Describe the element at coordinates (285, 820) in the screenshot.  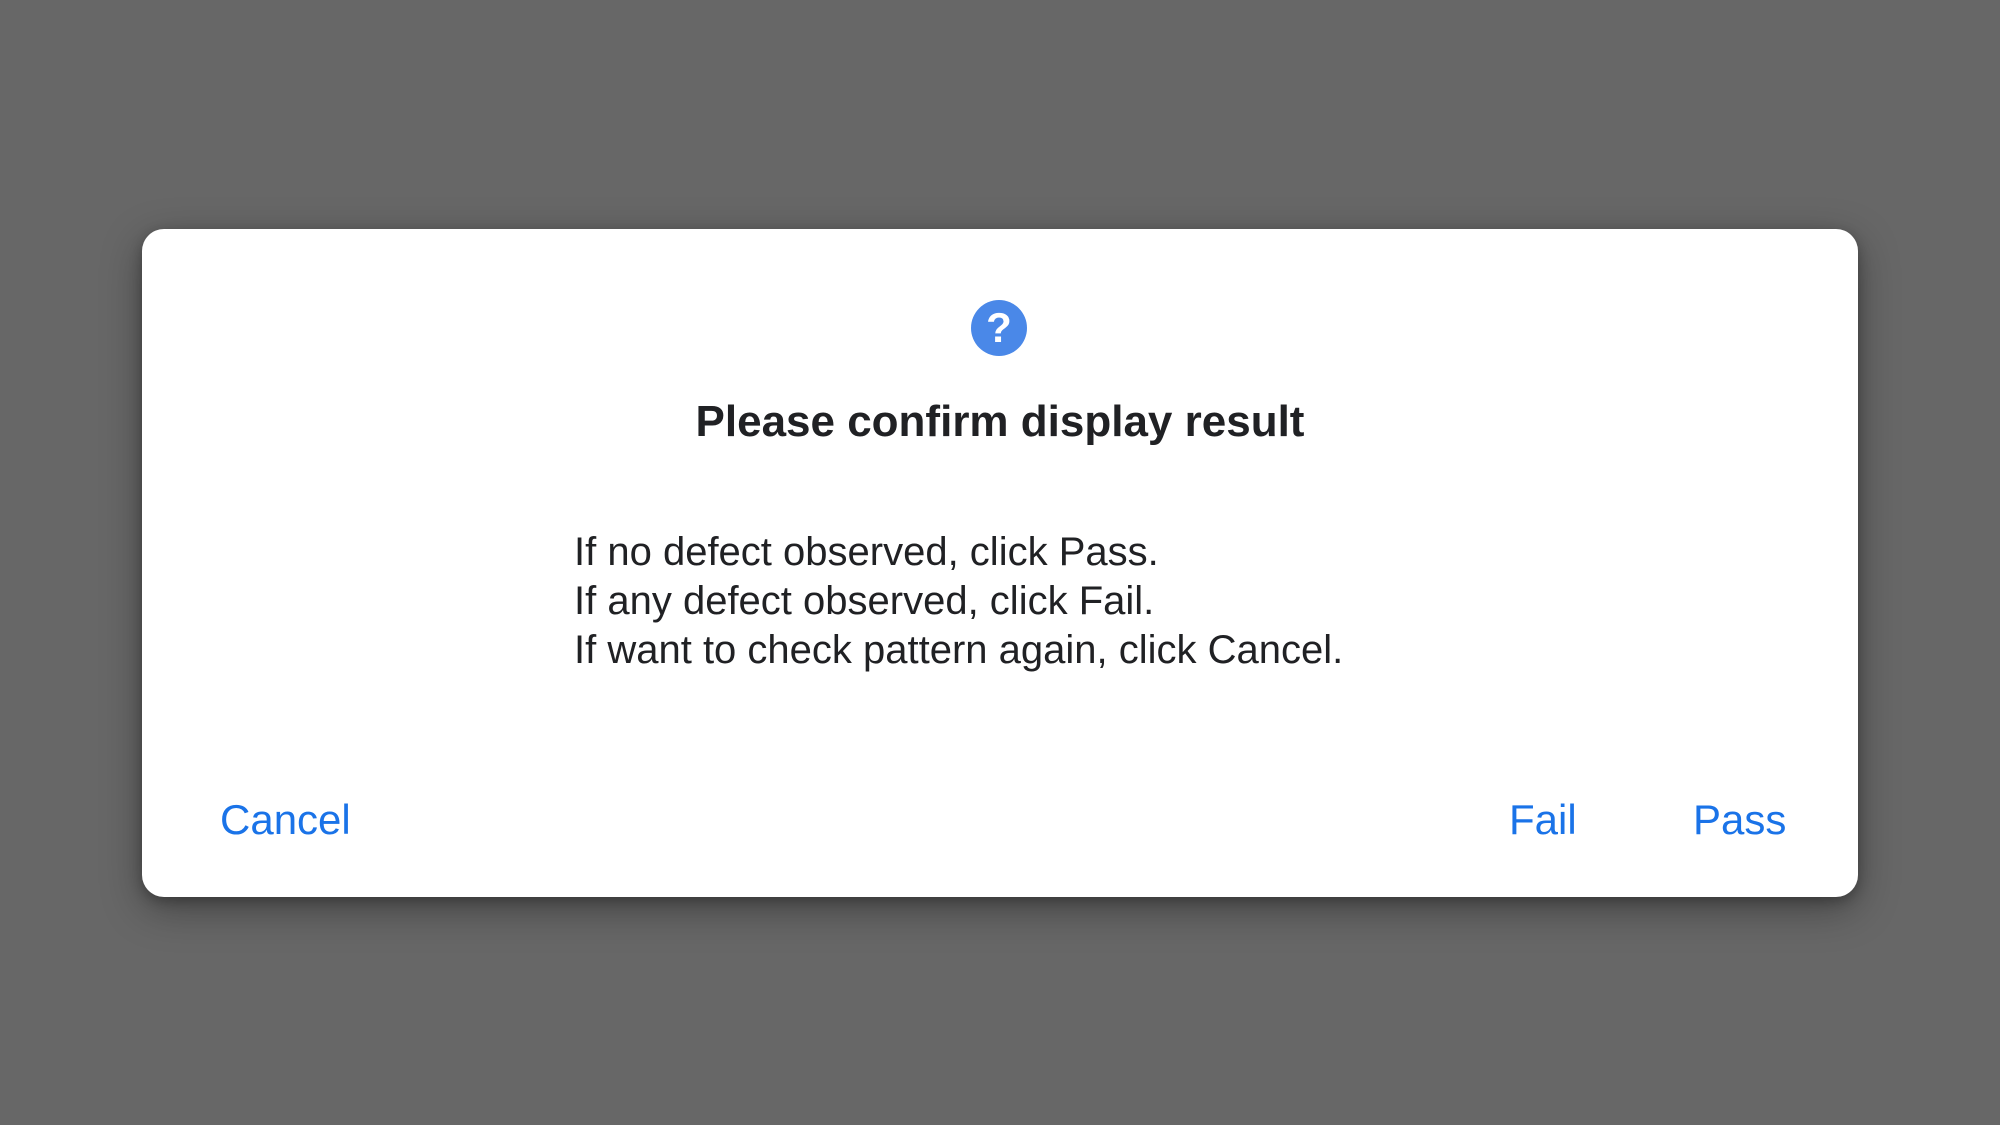
I see `cancel-button: Cancel` at that location.